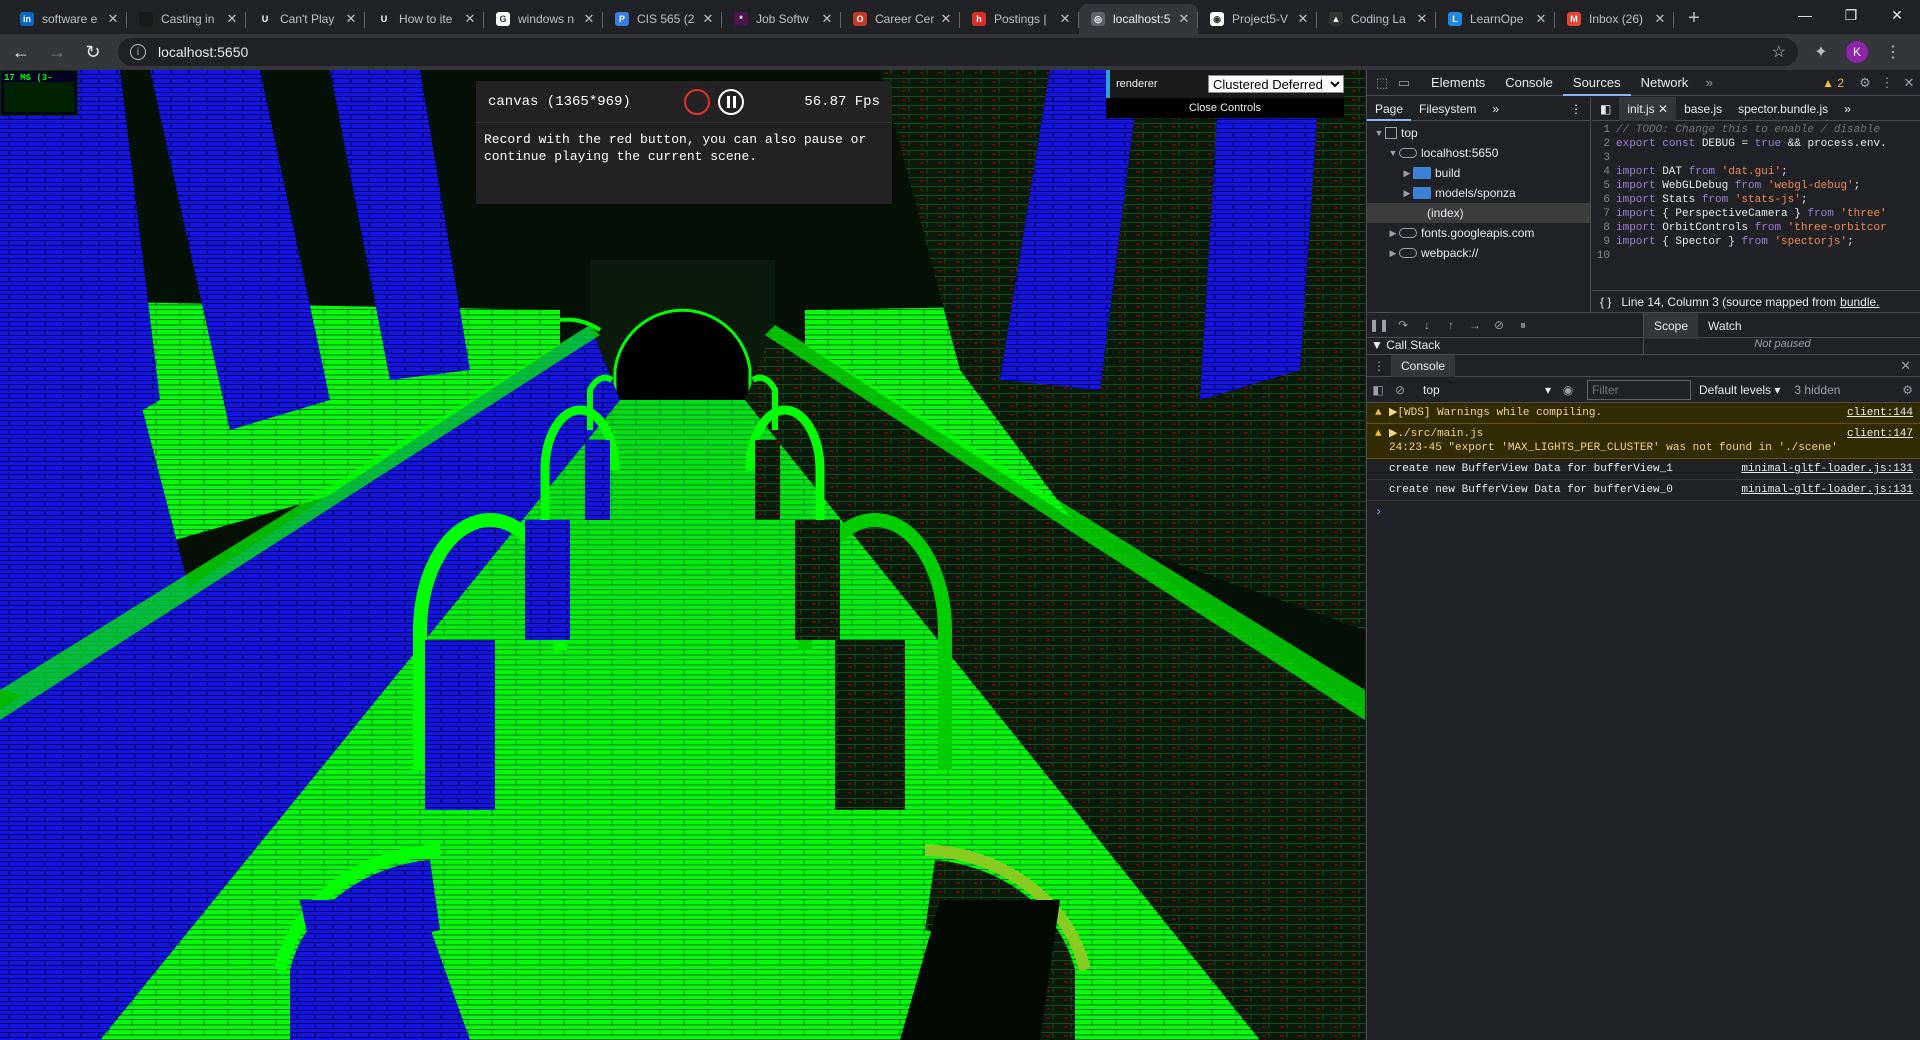  I want to click on nav-tab-page: Page, so click(1389, 109).